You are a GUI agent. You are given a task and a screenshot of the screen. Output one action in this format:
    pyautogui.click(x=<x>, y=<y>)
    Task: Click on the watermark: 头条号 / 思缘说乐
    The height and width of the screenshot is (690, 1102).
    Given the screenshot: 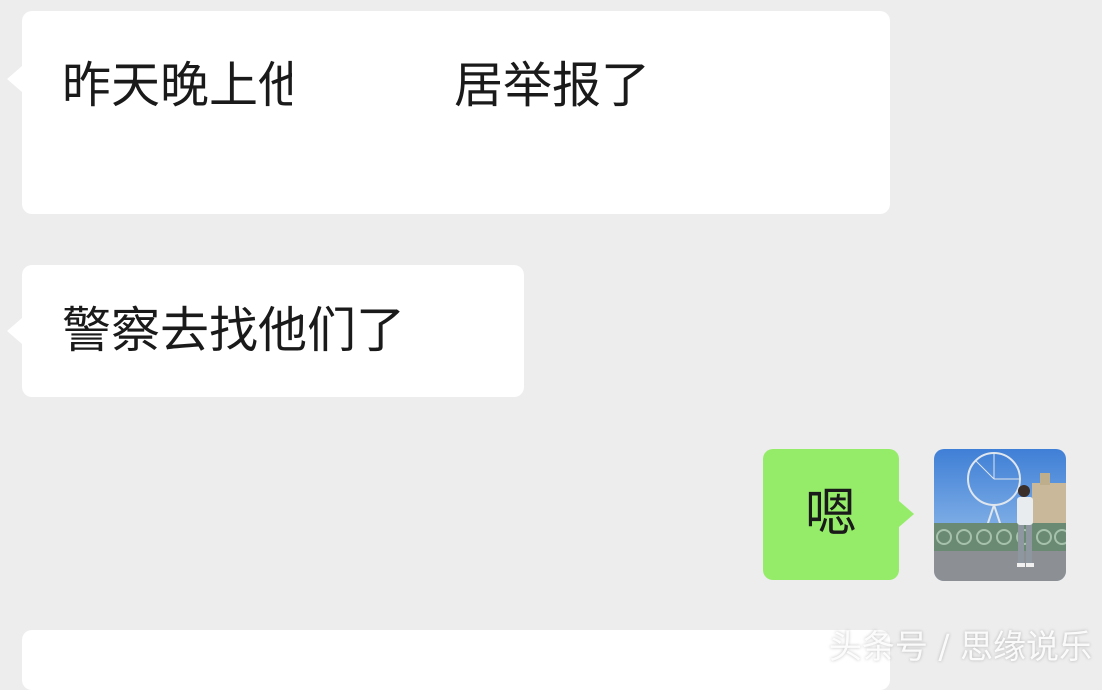 What is the action you would take?
    pyautogui.click(x=960, y=646)
    